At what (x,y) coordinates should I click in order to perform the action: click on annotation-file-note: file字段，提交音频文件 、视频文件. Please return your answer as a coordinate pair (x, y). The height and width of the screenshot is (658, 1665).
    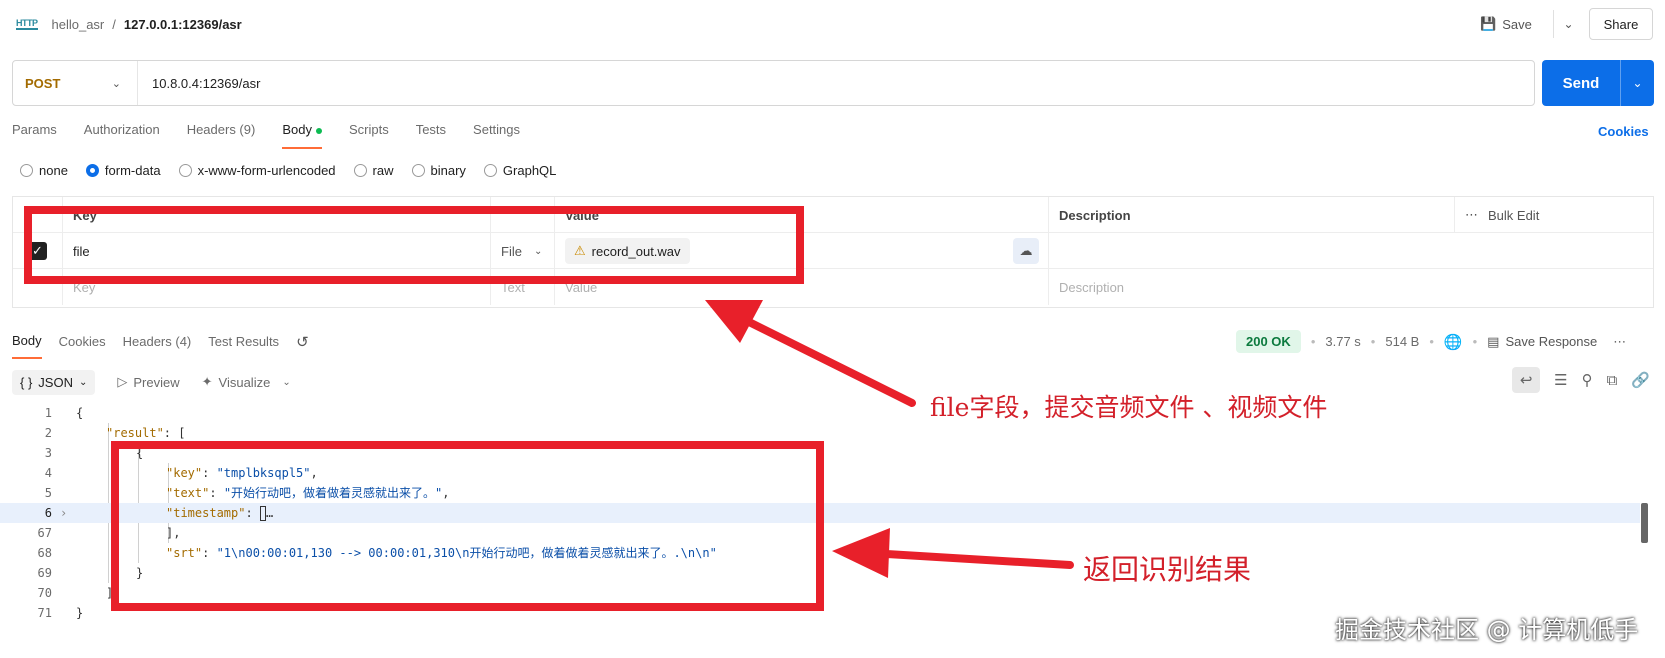
    Looking at the image, I should click on (1129, 407).